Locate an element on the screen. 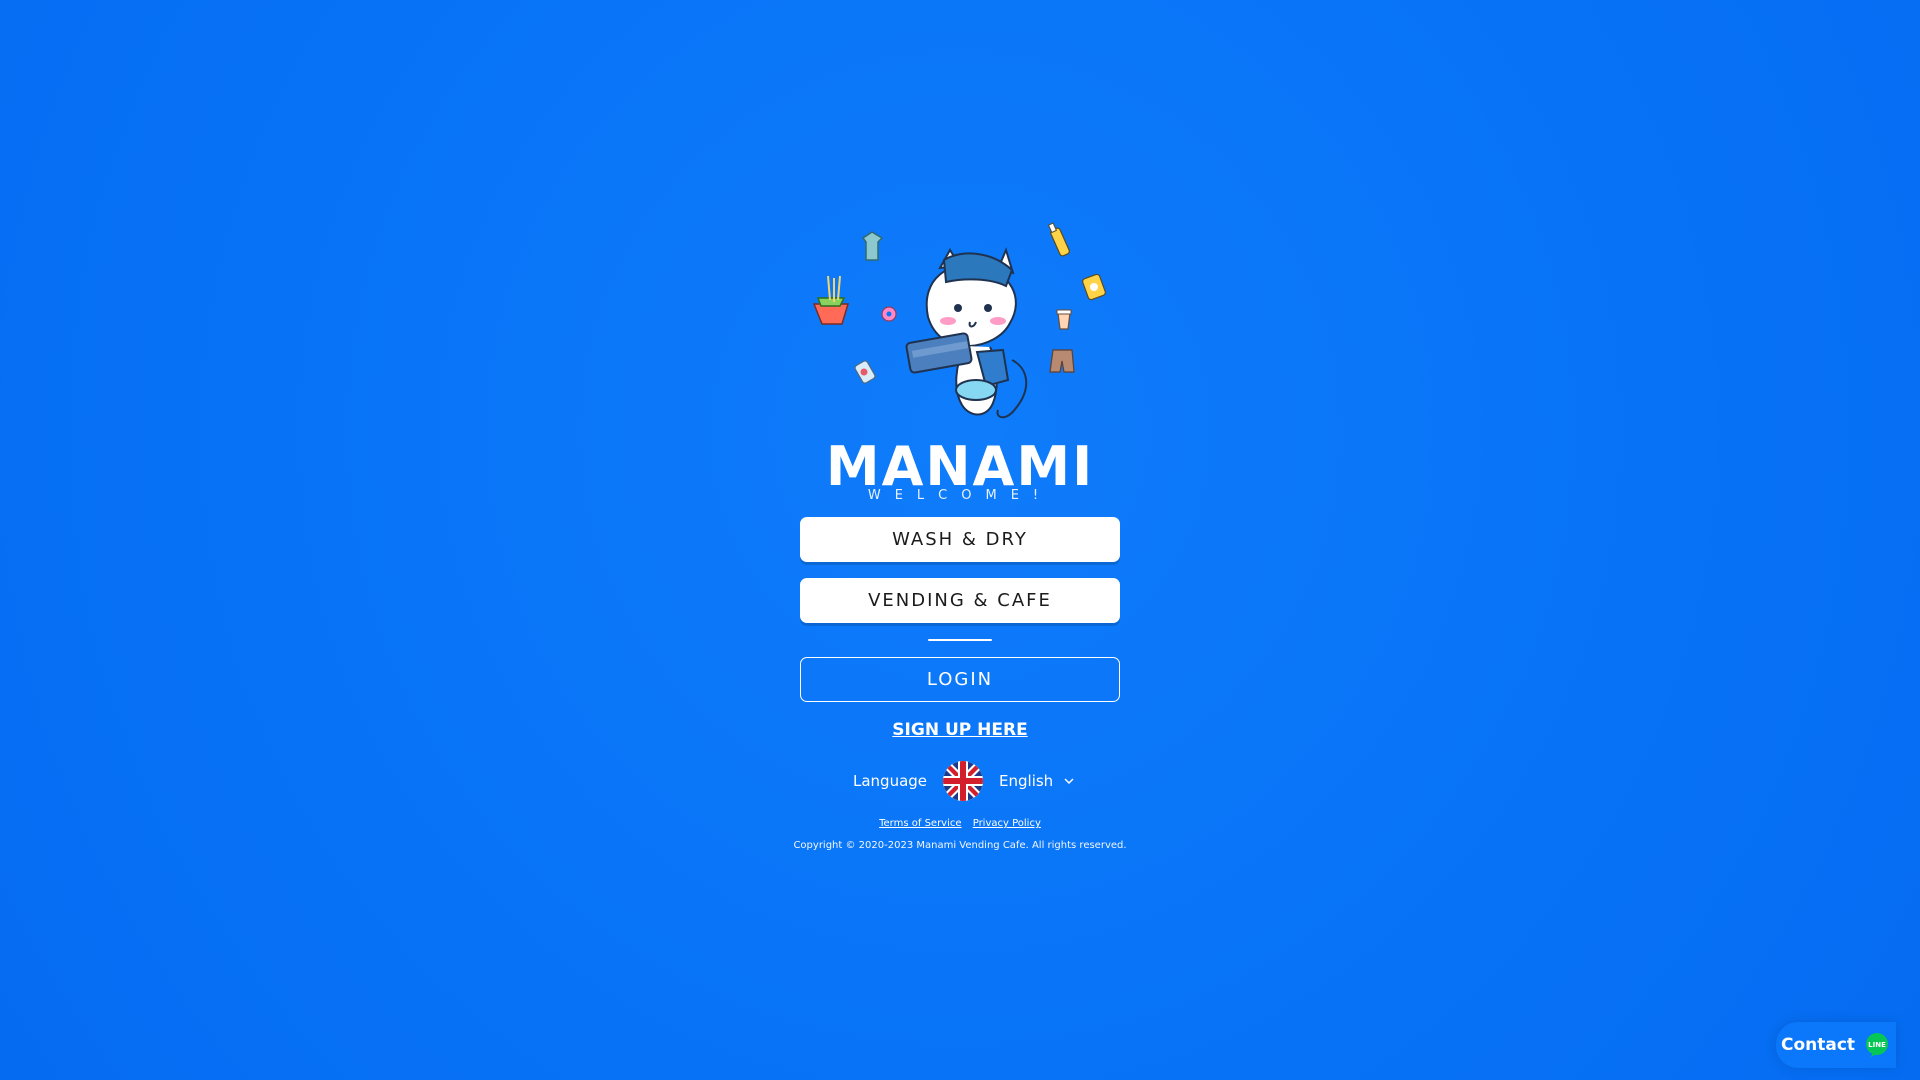 This screenshot has width=1920, height=1080. donut-icon is located at coordinates (889, 314).